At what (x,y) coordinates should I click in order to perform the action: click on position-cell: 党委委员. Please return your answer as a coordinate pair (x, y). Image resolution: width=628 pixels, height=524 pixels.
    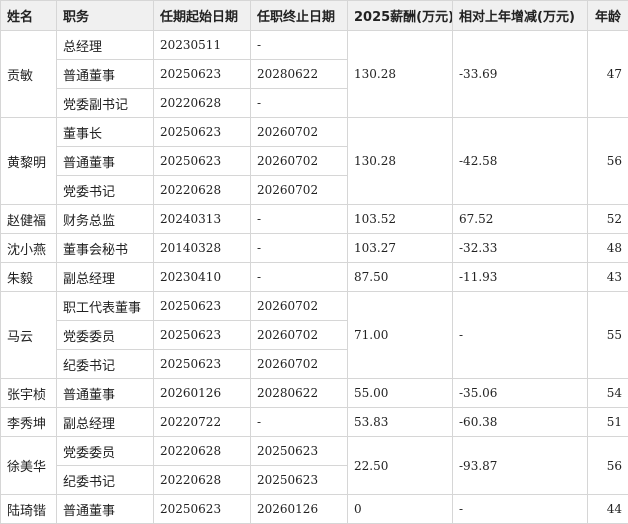
    Looking at the image, I should click on (105, 451).